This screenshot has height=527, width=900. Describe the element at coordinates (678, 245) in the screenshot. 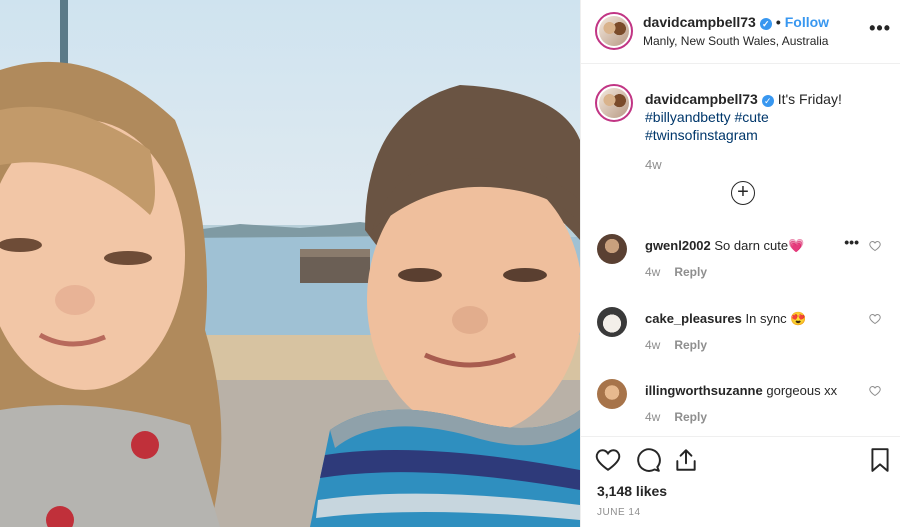

I see `commenter-username: gwenl2002` at that location.